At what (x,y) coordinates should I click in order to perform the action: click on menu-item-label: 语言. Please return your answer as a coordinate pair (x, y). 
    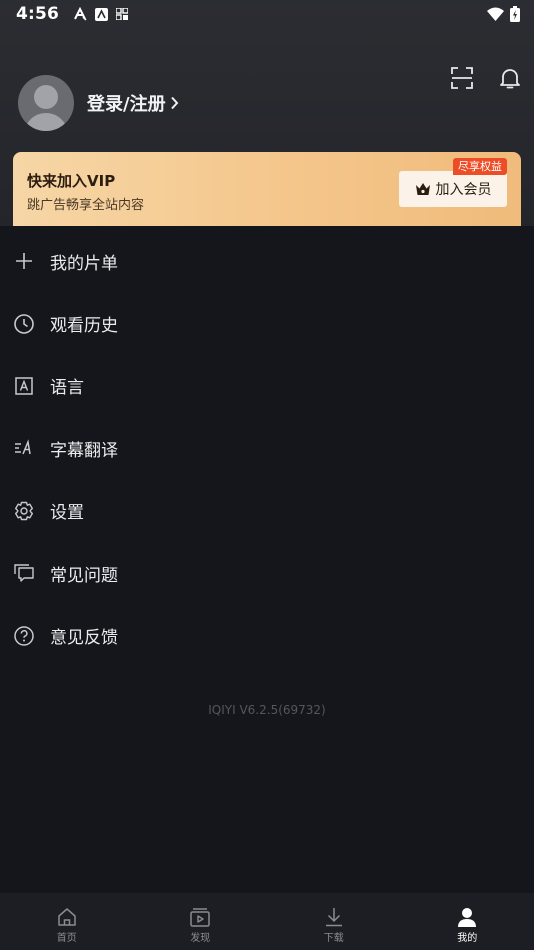
    Looking at the image, I should click on (67, 388).